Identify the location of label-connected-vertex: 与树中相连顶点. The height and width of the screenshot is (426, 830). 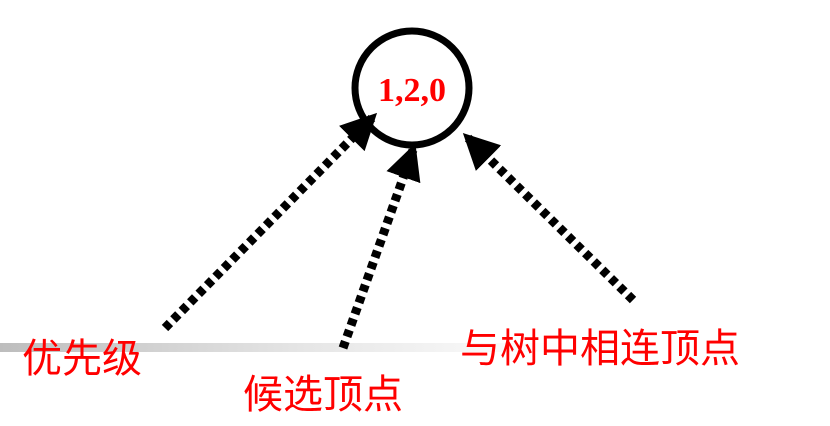
(600, 349).